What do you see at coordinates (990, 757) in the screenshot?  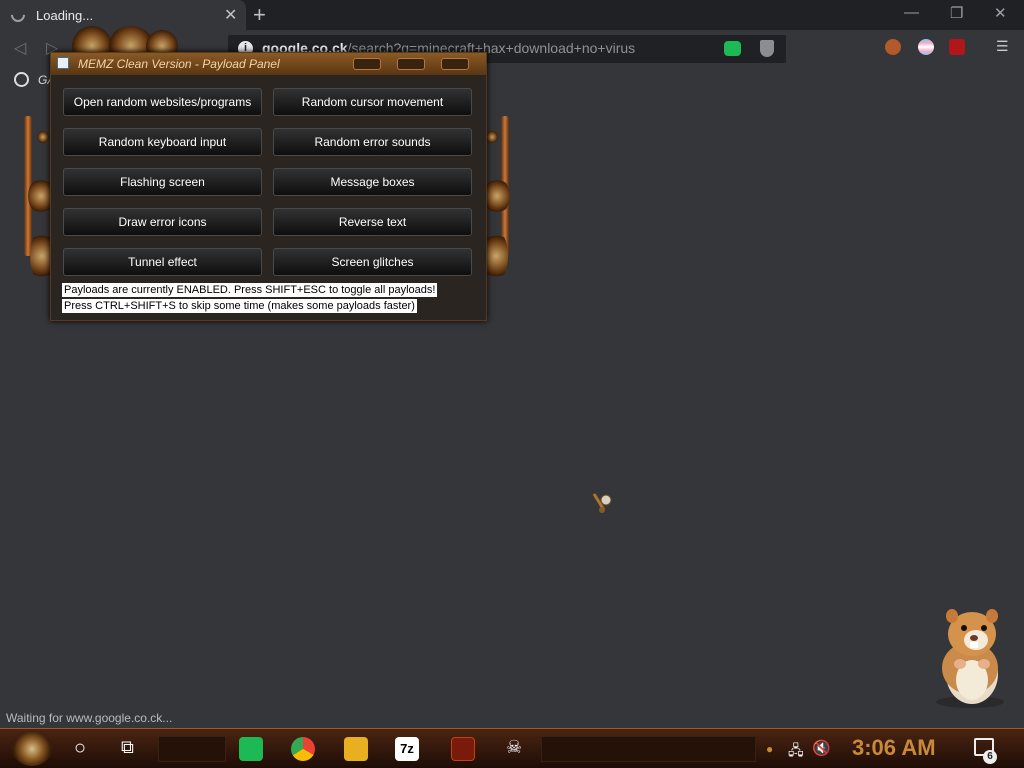 I see `notification-count-badge: 6` at bounding box center [990, 757].